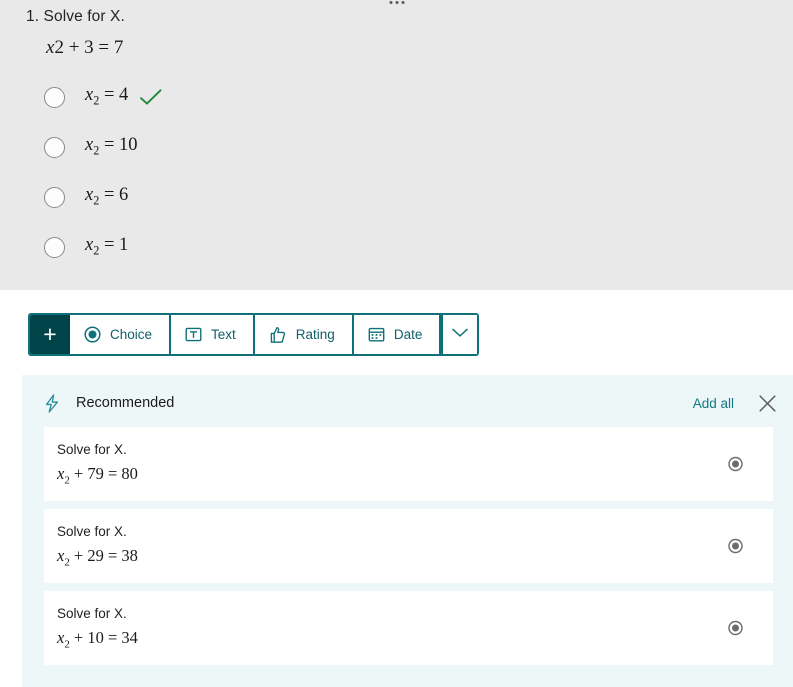  I want to click on tool-button-text: Text, so click(213, 334).